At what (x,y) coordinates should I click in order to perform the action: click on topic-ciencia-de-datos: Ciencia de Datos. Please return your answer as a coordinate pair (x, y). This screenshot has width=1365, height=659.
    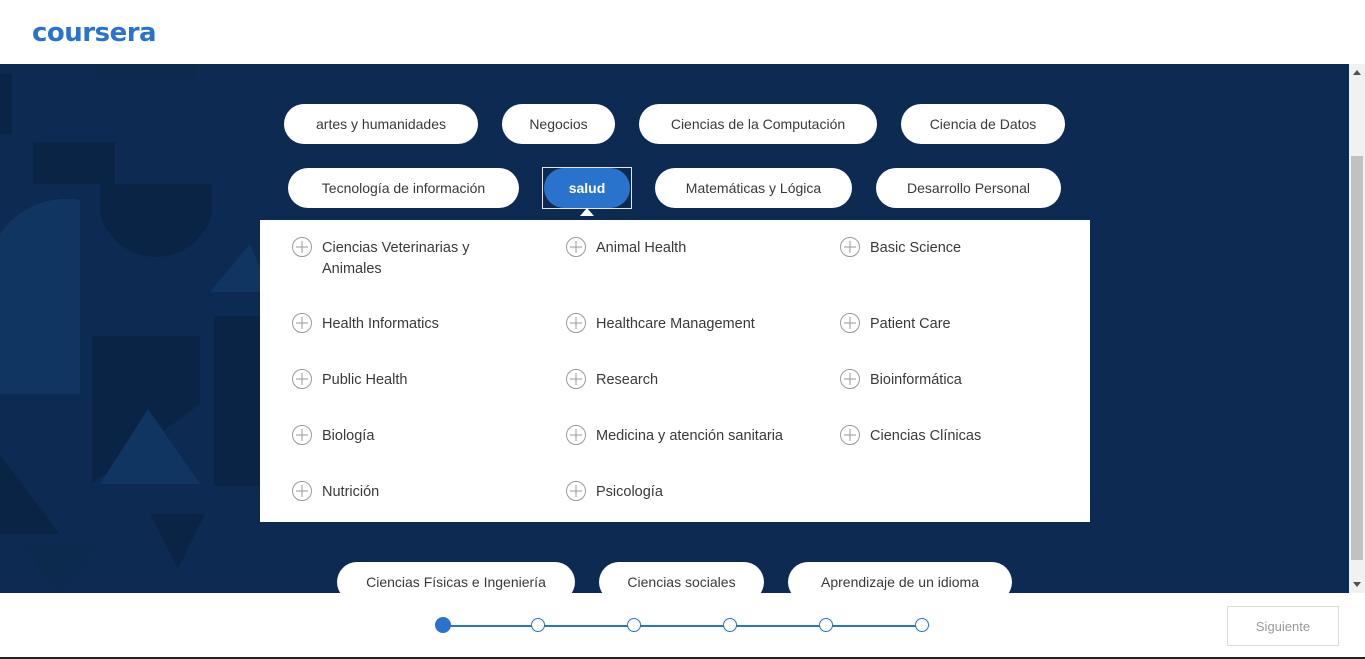
    Looking at the image, I should click on (983, 124).